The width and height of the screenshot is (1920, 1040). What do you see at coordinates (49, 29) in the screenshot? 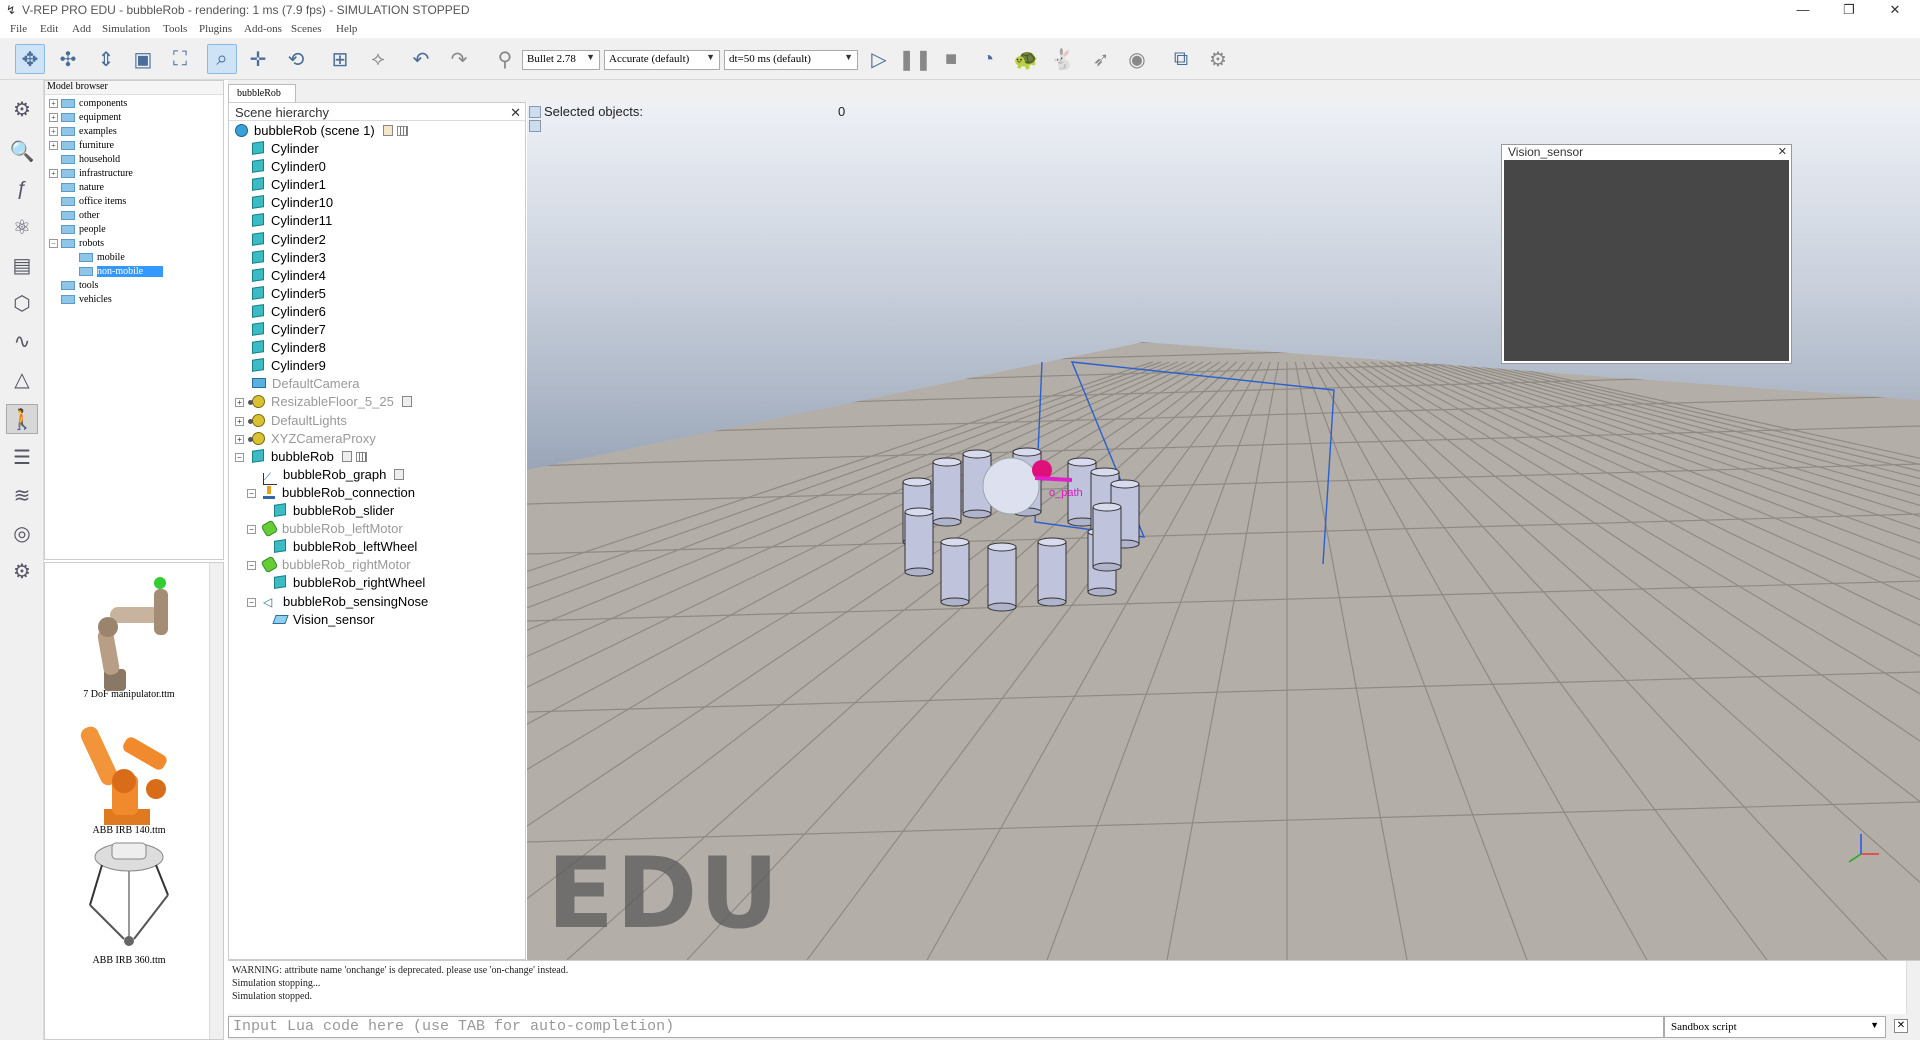
I see `menu-edit: Edit` at bounding box center [49, 29].